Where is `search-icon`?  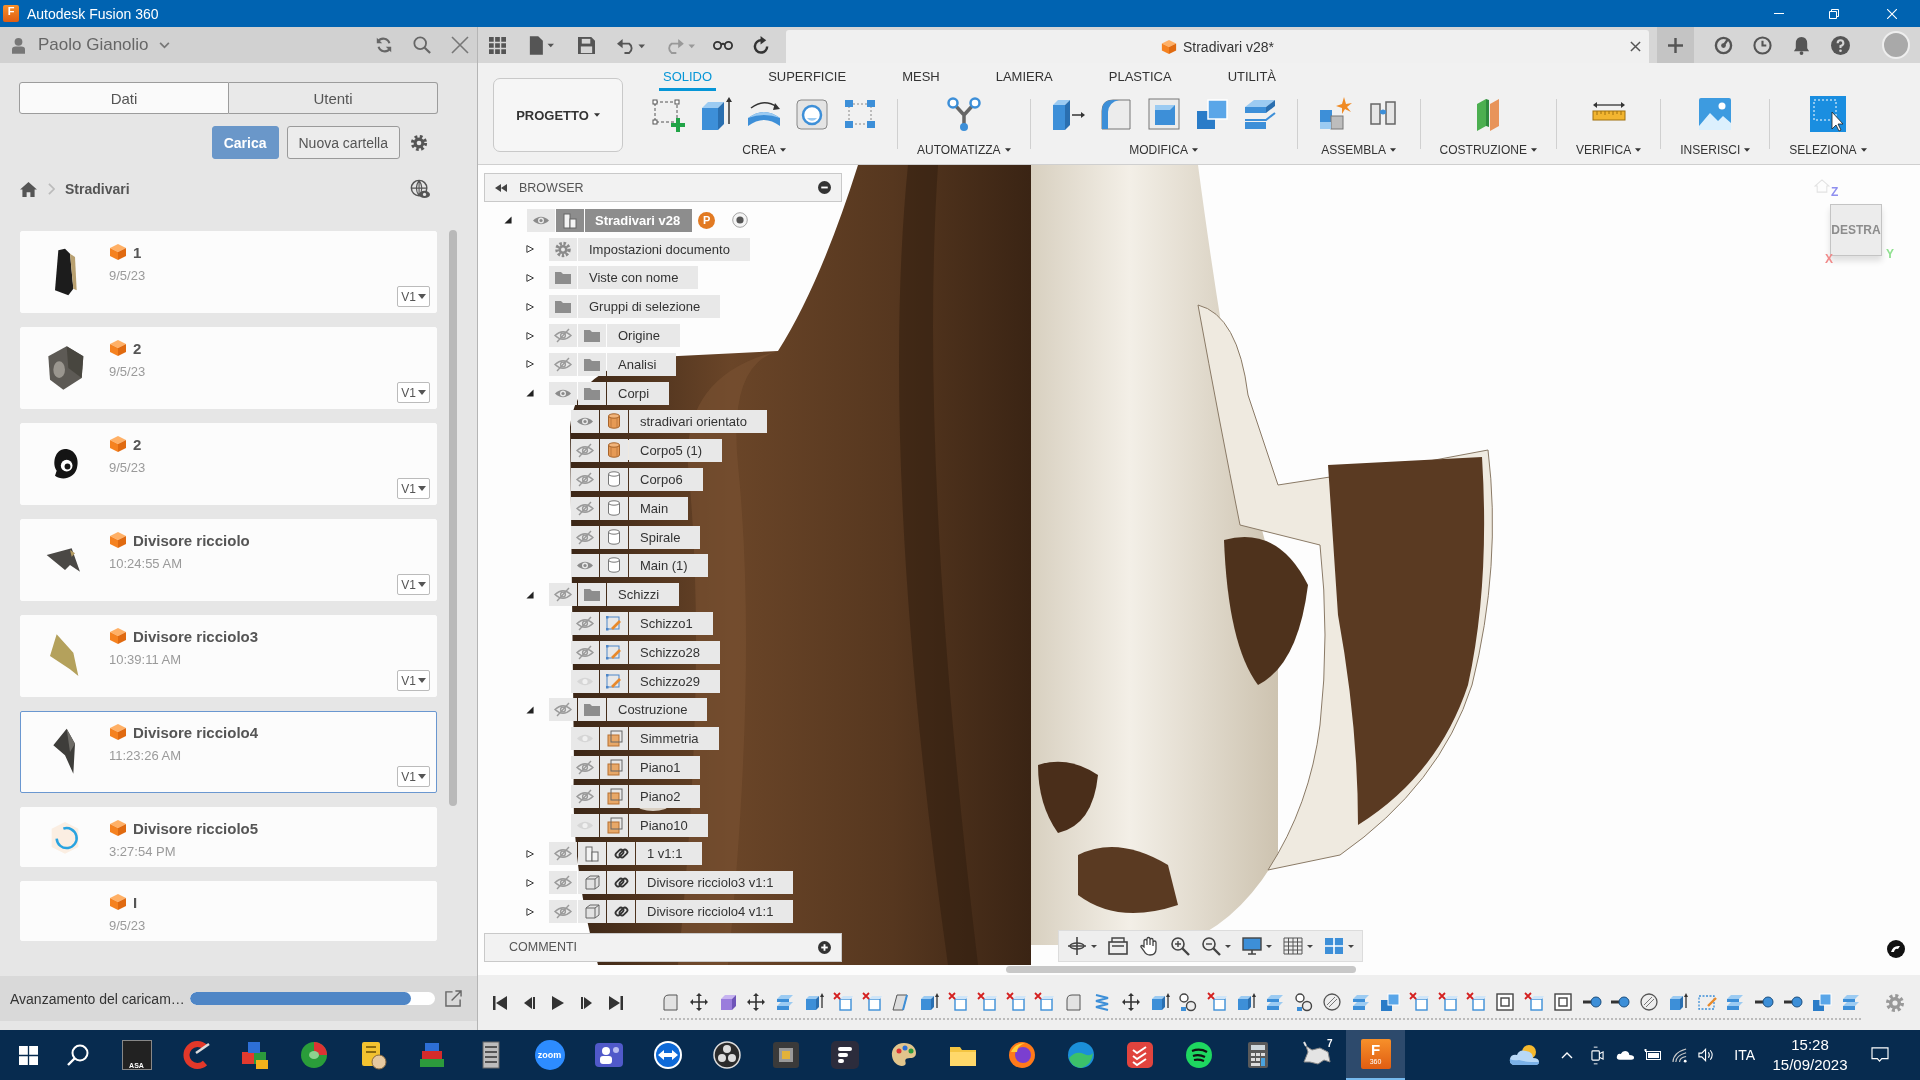
search-icon is located at coordinates (78, 1055).